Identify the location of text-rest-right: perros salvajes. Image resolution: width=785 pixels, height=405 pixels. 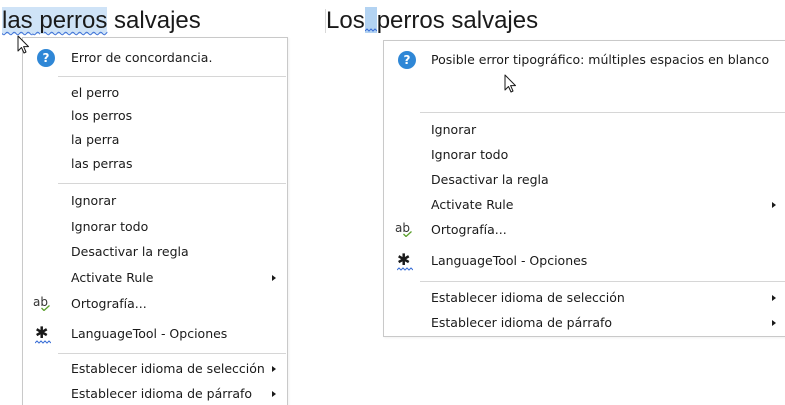
(457, 20).